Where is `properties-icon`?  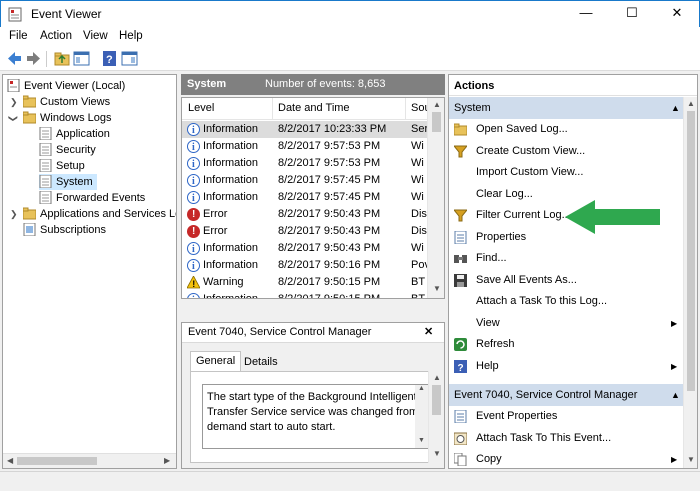 properties-icon is located at coordinates (460, 237).